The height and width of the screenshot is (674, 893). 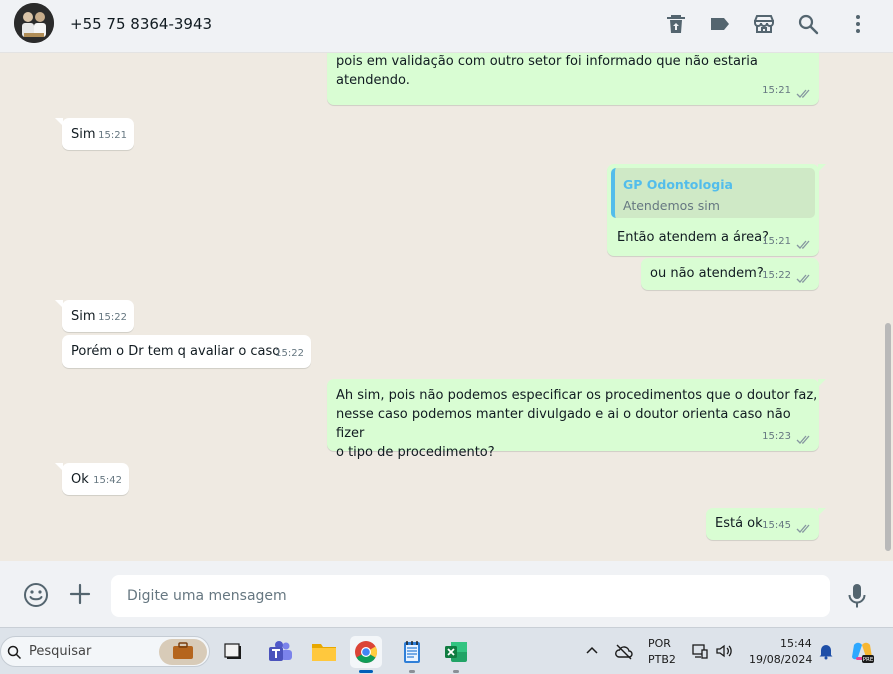 I want to click on message-time: 15:42, so click(x=107, y=480).